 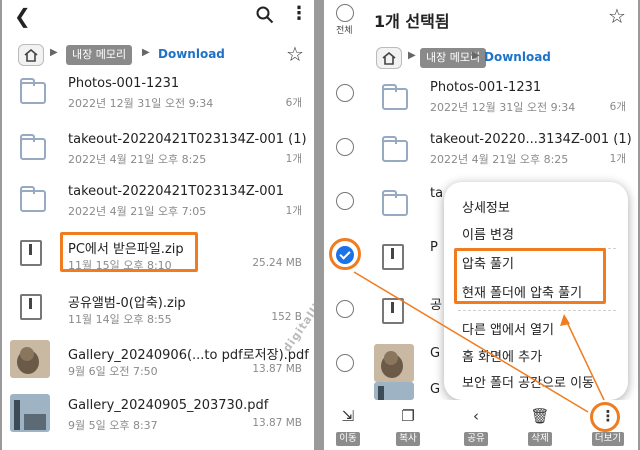 I want to click on file-name: Gallery_20240906(...to pdf로저장).pdf, so click(x=188, y=355).